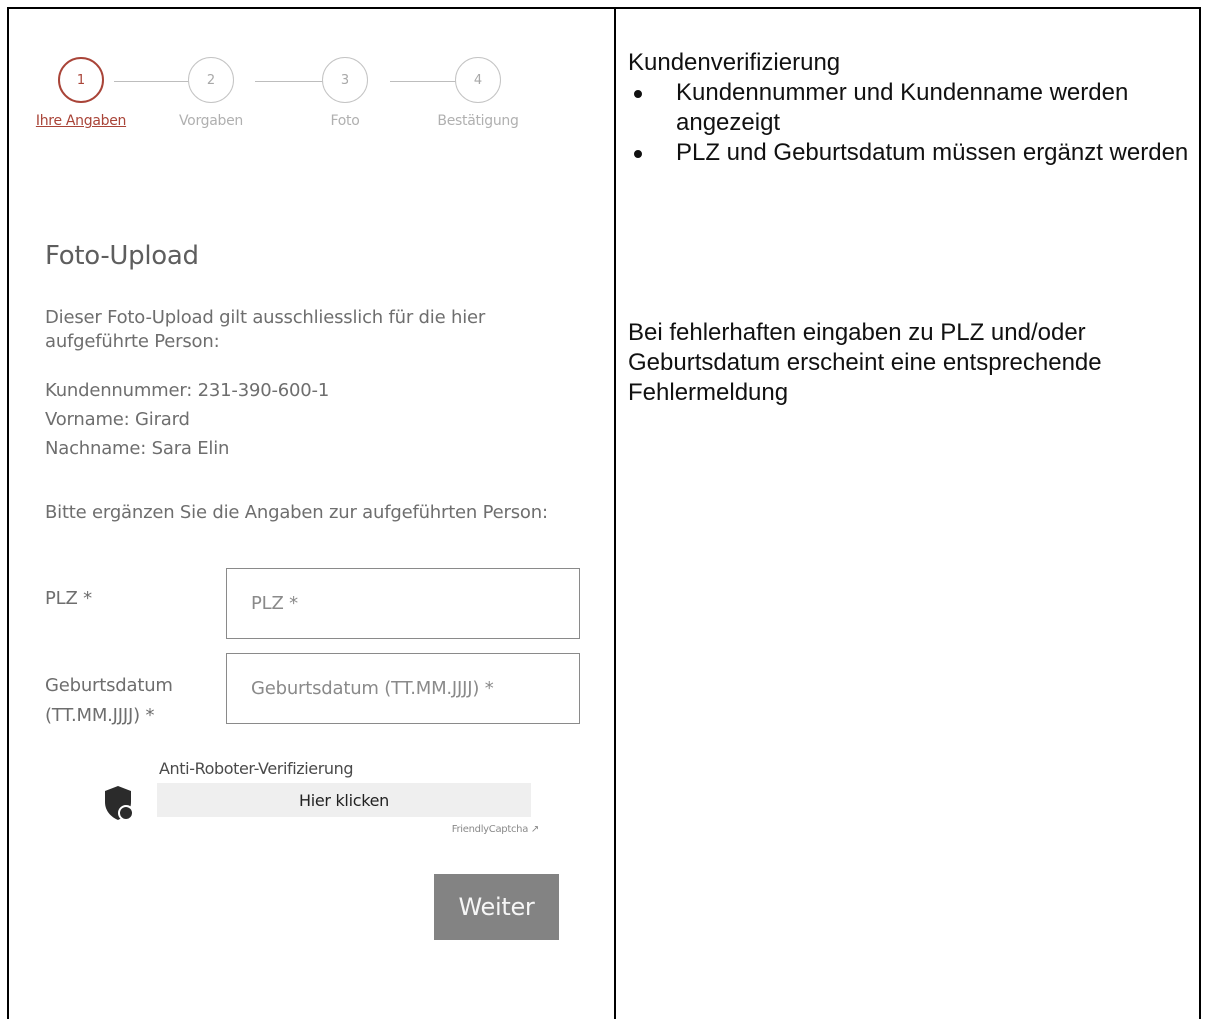 Image resolution: width=1208 pixels, height=1019 pixels. What do you see at coordinates (496, 907) in the screenshot?
I see `next-button: Weiter` at bounding box center [496, 907].